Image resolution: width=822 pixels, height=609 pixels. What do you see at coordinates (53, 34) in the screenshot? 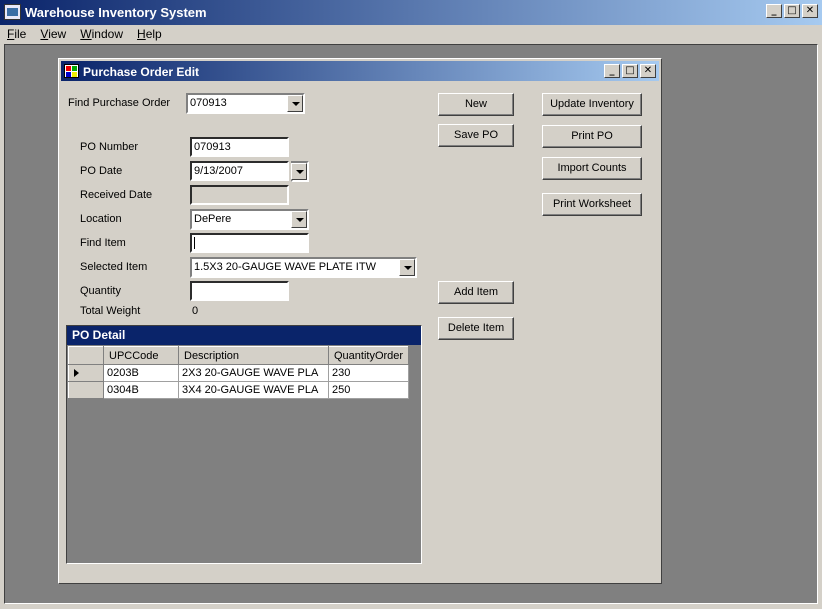
I see `menu-view: View` at bounding box center [53, 34].